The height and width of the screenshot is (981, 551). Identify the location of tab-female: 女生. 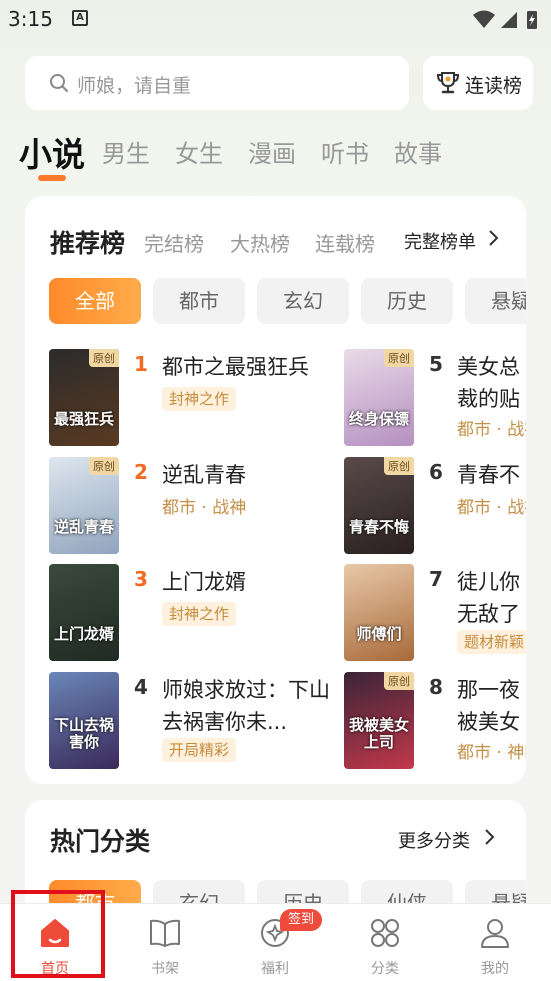
(199, 151).